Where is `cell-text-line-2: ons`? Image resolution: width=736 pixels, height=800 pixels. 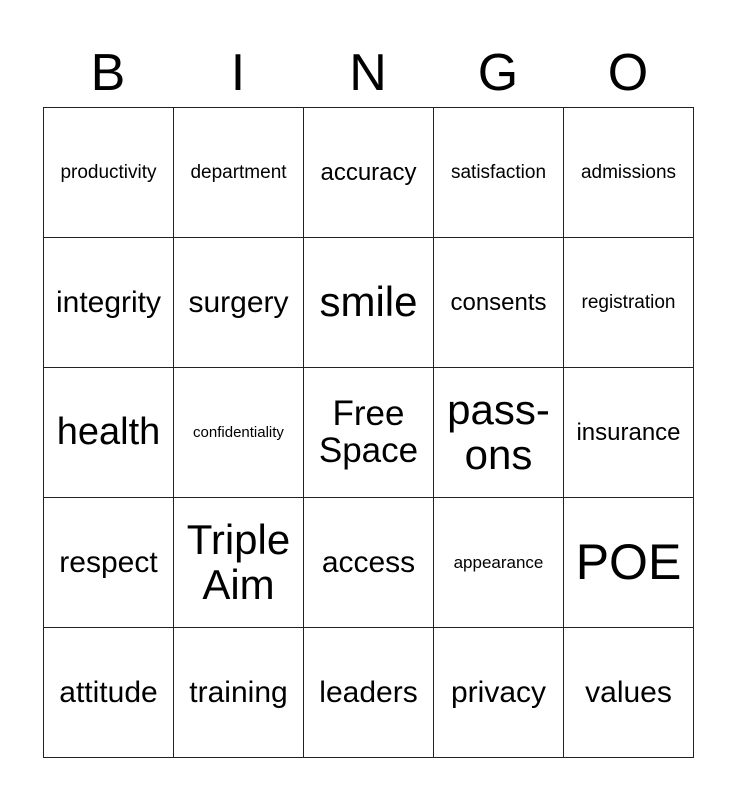
cell-text-line-2: ons is located at coordinates (498, 454).